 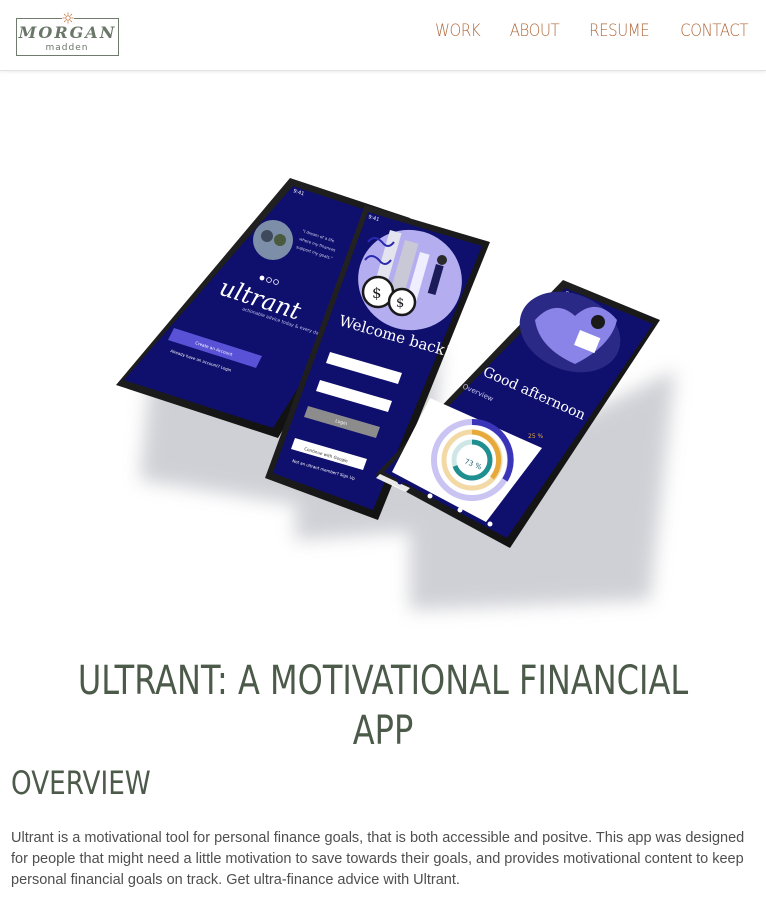 I want to click on progress-percent-small: 25 %, so click(x=536, y=436).